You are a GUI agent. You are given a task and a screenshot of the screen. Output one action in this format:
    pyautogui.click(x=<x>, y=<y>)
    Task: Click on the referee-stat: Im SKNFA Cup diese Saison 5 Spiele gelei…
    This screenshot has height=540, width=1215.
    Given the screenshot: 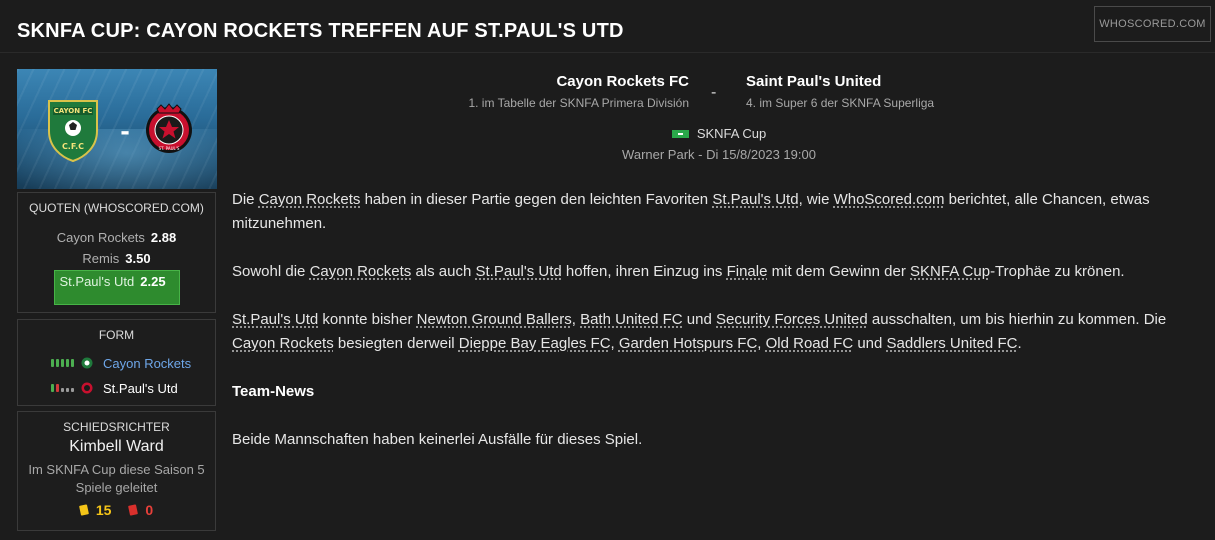 What is the action you would take?
    pyautogui.click(x=116, y=478)
    